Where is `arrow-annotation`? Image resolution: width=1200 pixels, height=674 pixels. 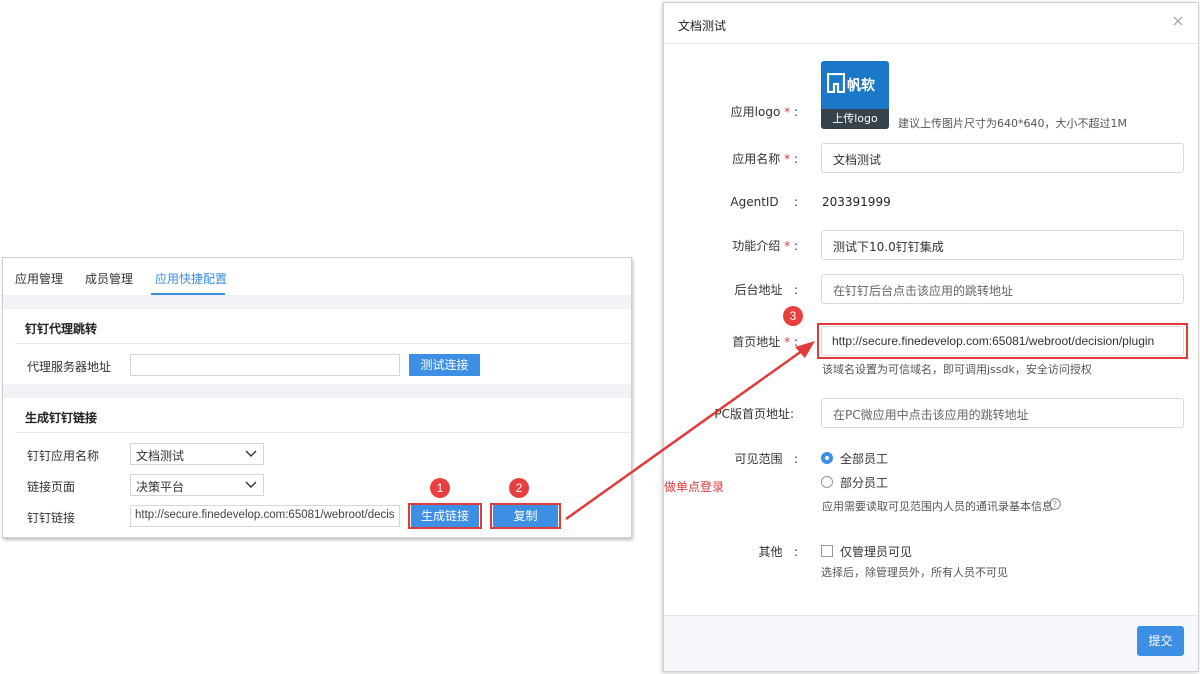
arrow-annotation is located at coordinates (690, 431).